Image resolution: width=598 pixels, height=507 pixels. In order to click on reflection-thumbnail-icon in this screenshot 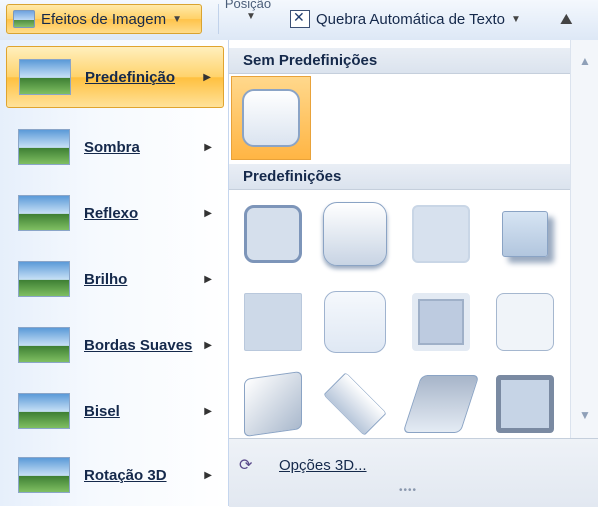, I will do `click(44, 213)`.